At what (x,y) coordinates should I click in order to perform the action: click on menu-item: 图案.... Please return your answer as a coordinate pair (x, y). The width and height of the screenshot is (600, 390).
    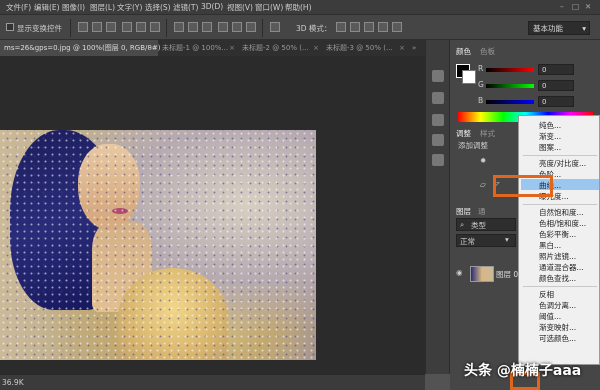
    Looking at the image, I should click on (550, 147).